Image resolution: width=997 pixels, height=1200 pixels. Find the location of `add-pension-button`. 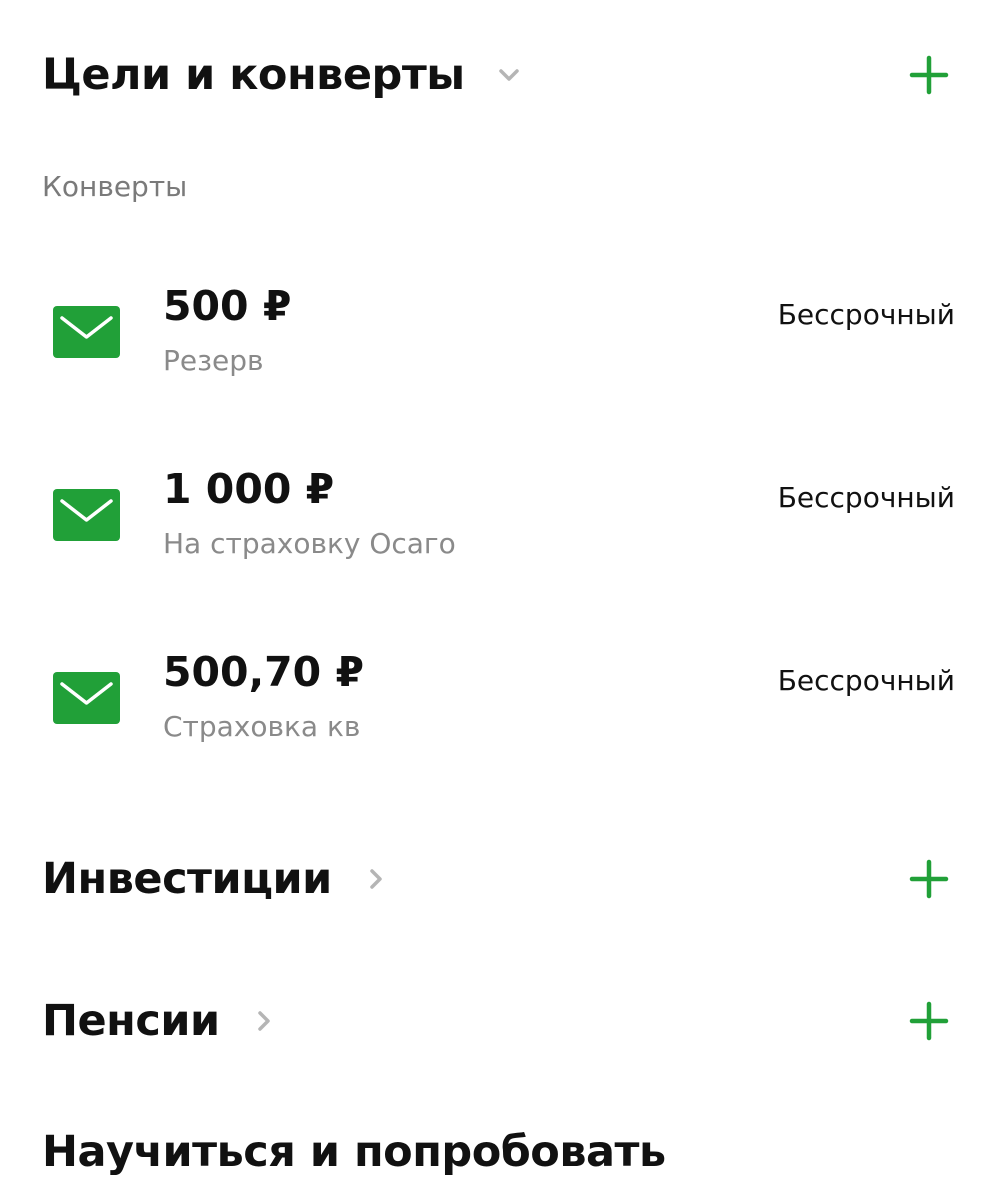

add-pension-button is located at coordinates (929, 1021).